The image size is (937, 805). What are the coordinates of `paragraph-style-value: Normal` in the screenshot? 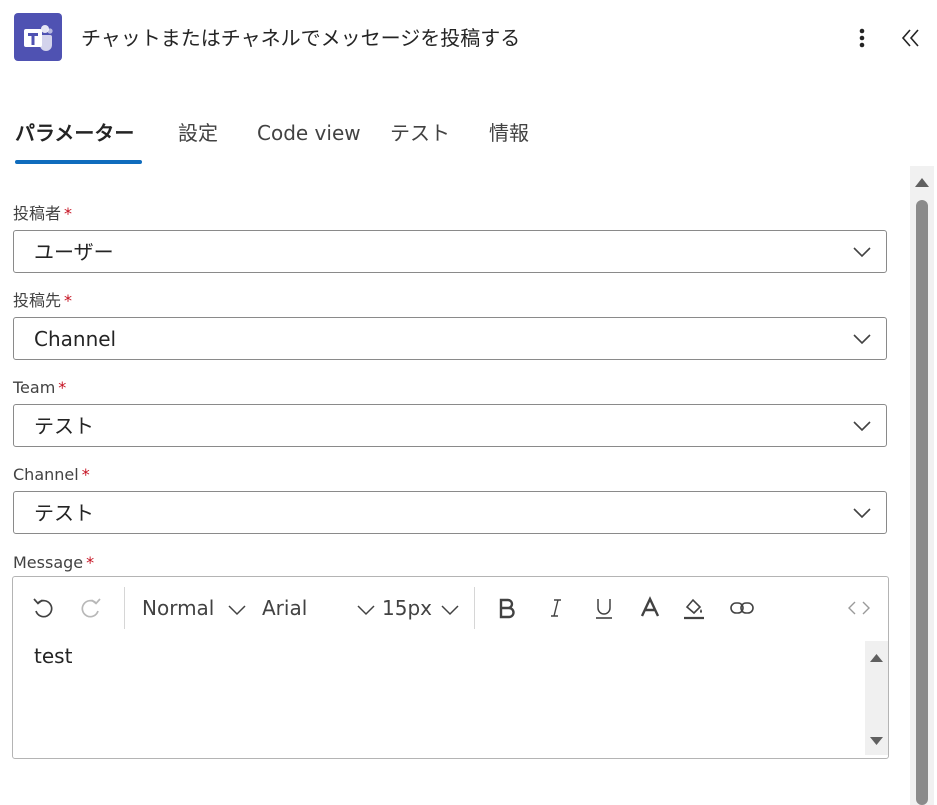 It's located at (178, 608).